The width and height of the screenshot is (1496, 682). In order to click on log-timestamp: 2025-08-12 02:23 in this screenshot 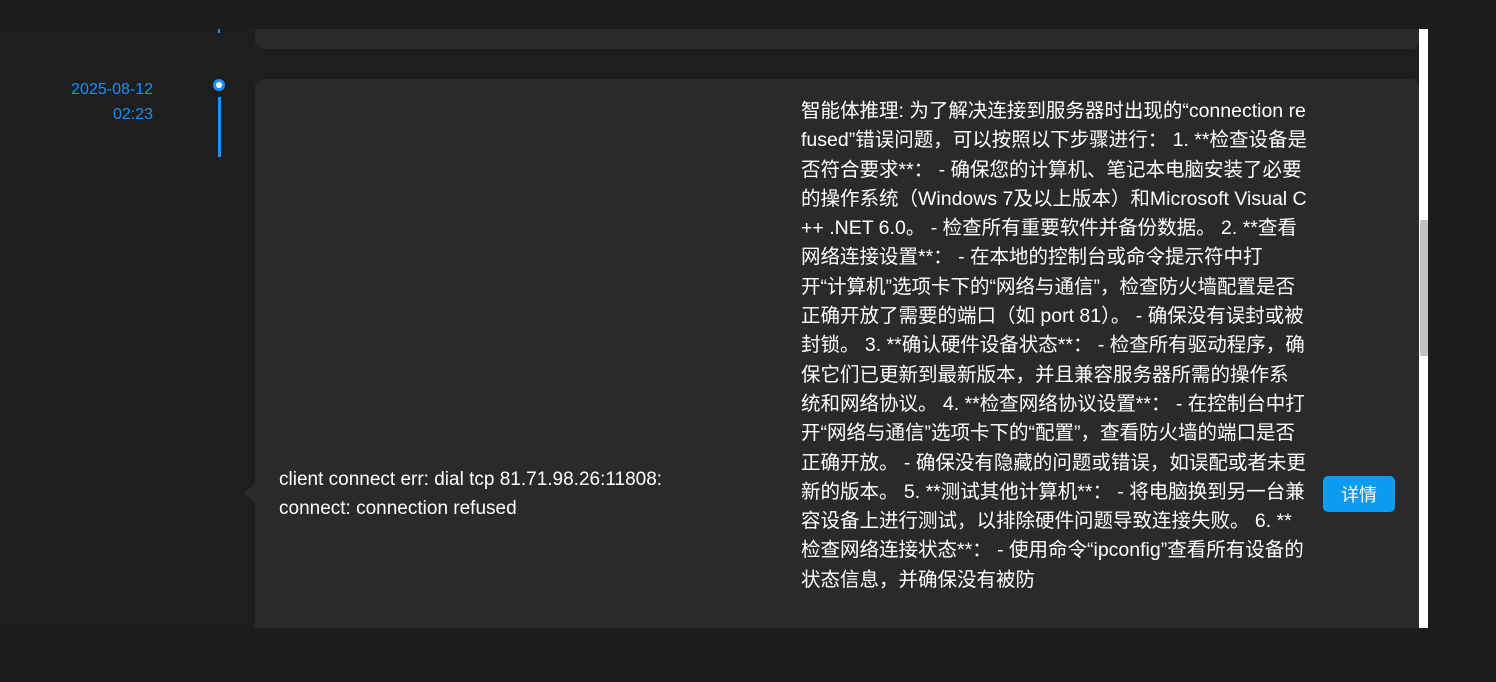, I will do `click(96, 102)`.